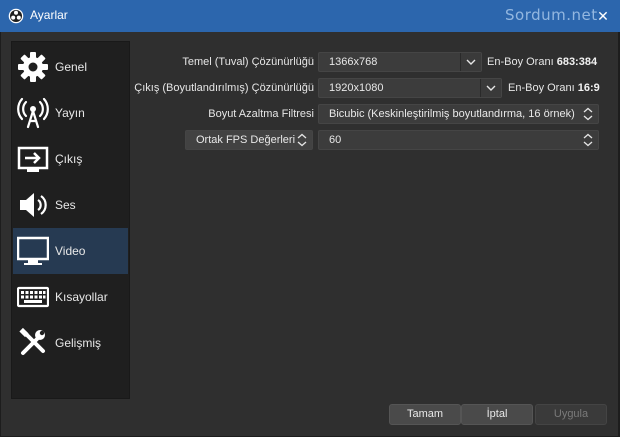  I want to click on base-resolution-dropdown-button, so click(470, 62).